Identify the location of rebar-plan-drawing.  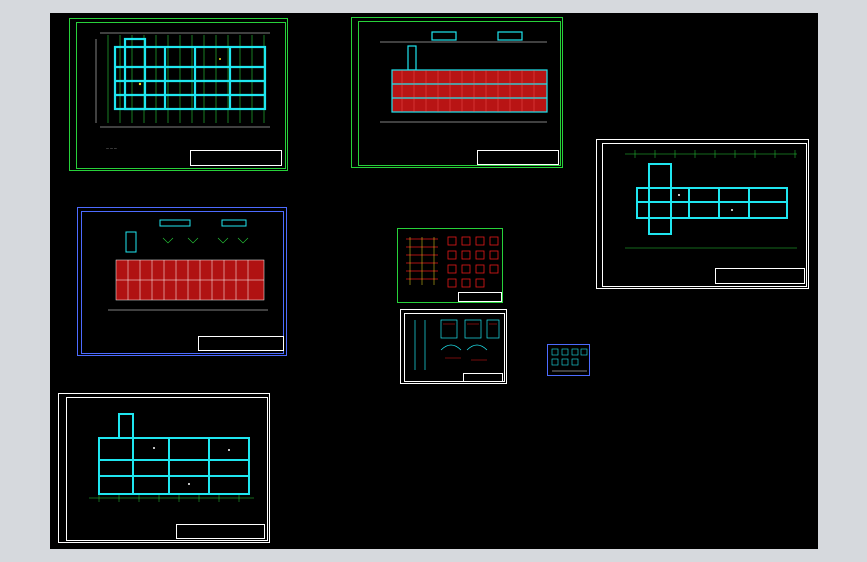
(464, 77).